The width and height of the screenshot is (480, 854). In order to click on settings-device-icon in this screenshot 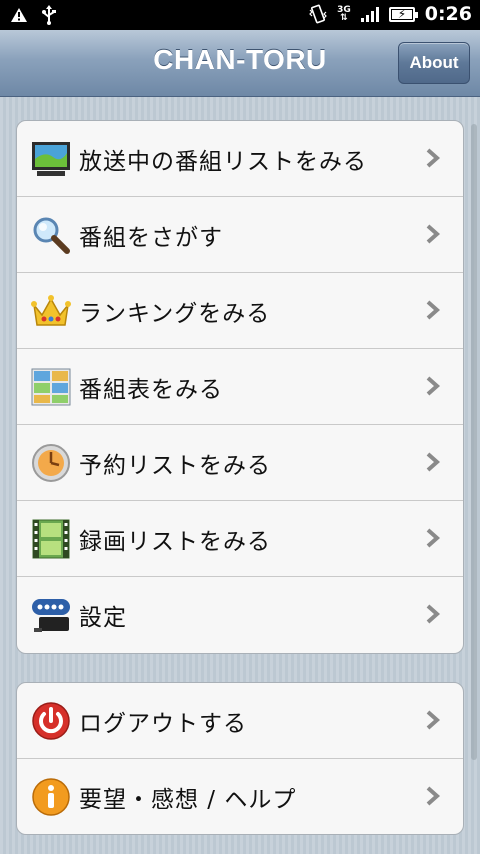, I will do `click(51, 615)`.